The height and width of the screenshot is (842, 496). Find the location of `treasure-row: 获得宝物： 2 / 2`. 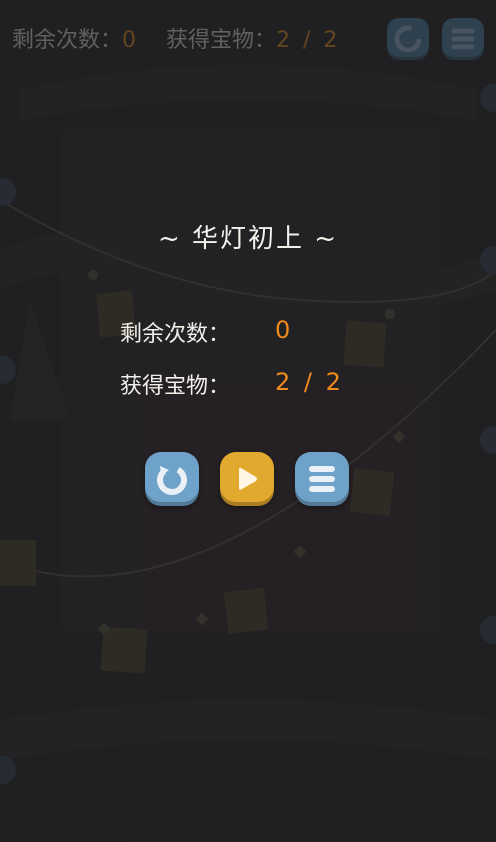

treasure-row: 获得宝物： 2 / 2 is located at coordinates (230, 384).